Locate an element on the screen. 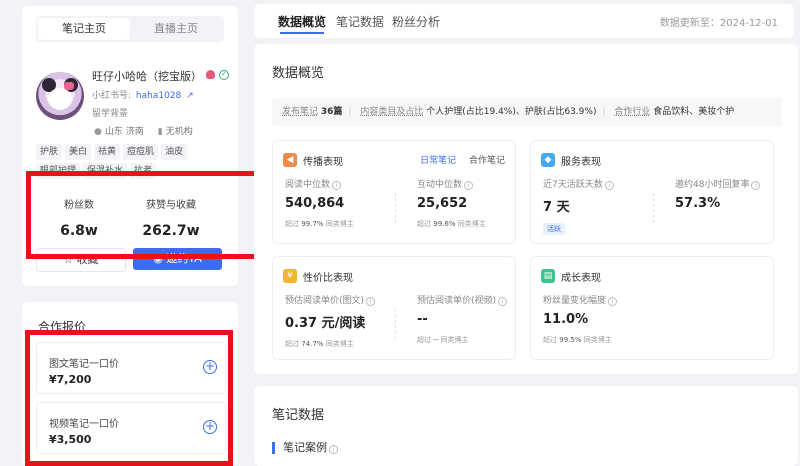 This screenshot has width=800, height=466. tabs-bar: 数据概览 笔记数据 粉丝分析 数据更新至：2024-12-01 is located at coordinates (524, 21).